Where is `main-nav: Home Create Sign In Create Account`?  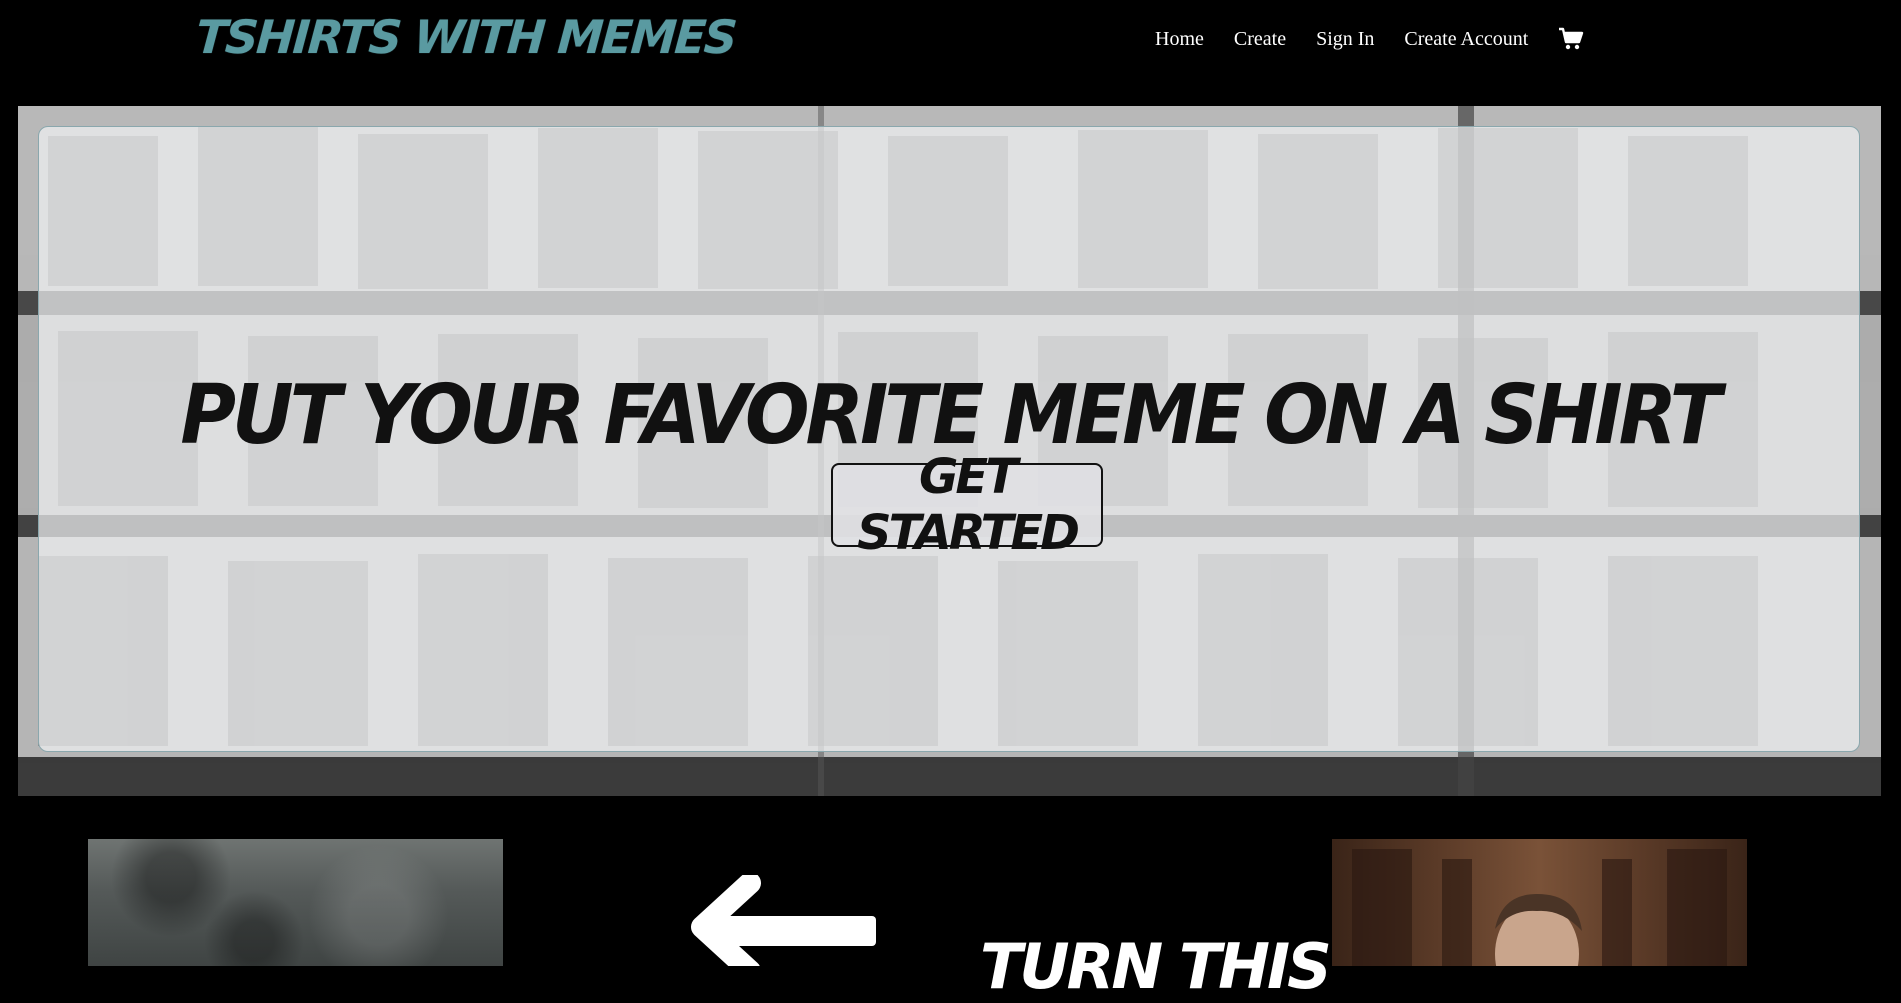 main-nav: Home Create Sign In Create Account is located at coordinates (1369, 39).